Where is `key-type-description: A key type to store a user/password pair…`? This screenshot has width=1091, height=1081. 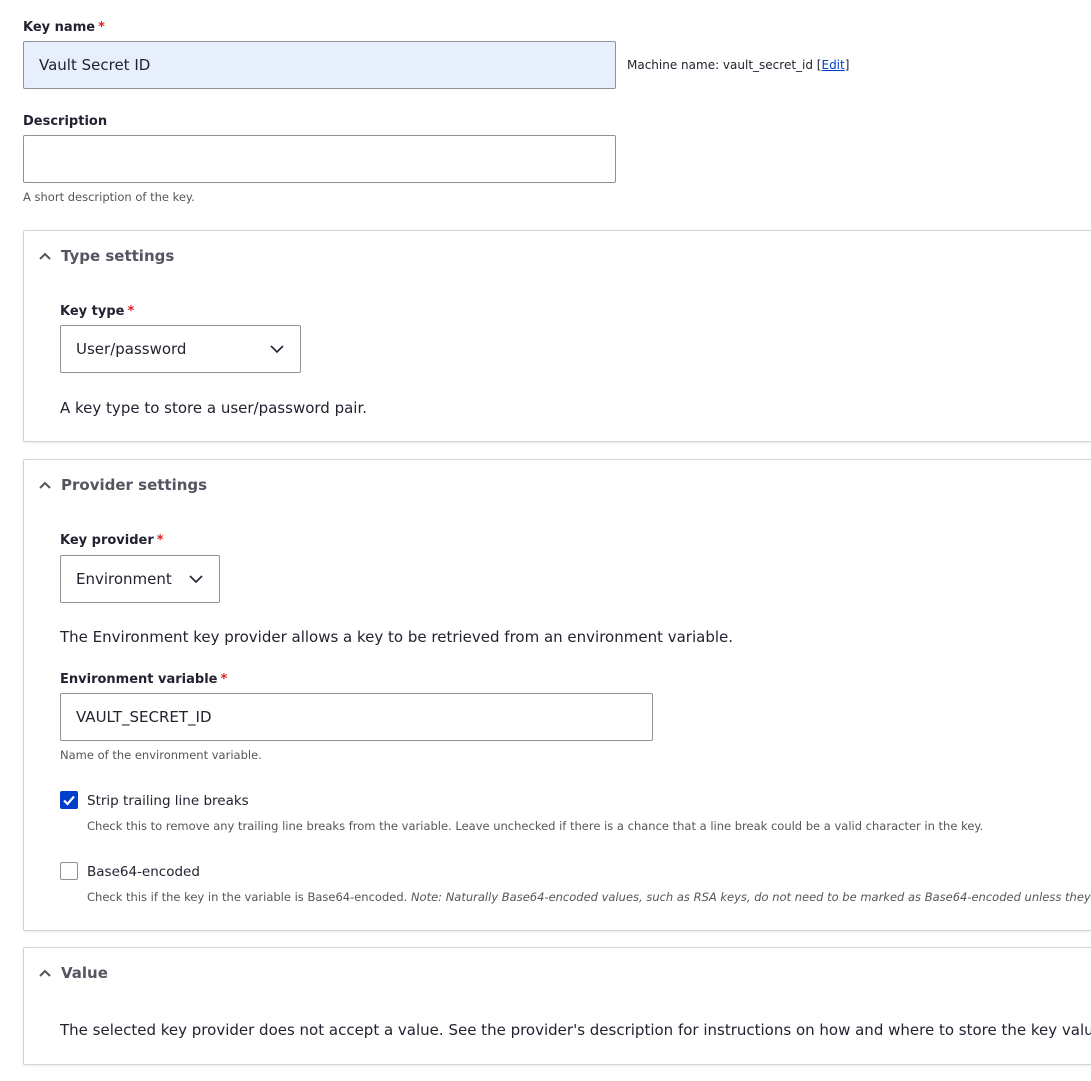 key-type-description: A key type to store a user/password pair… is located at coordinates (214, 408).